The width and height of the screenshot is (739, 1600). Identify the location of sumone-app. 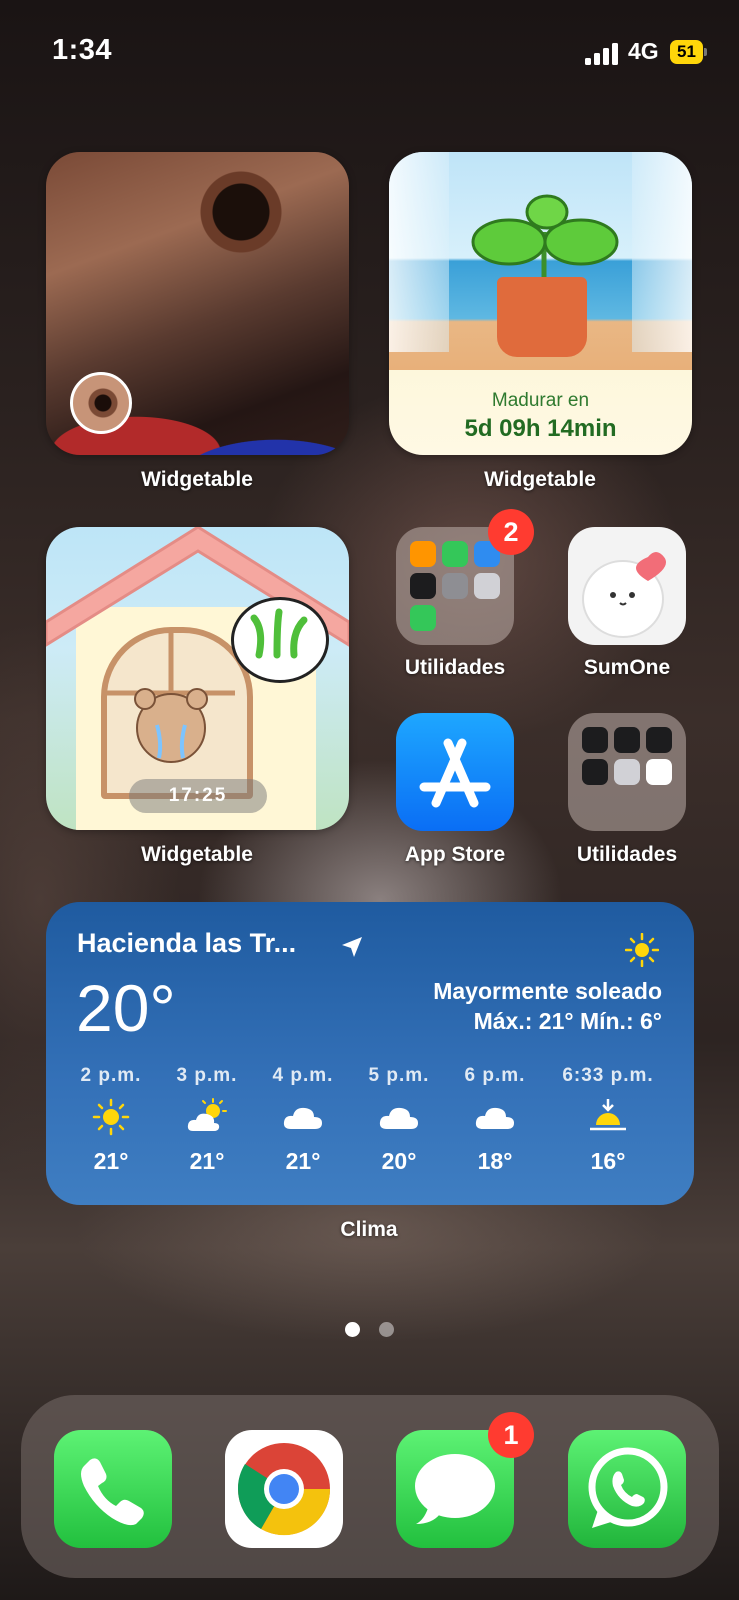
(627, 586).